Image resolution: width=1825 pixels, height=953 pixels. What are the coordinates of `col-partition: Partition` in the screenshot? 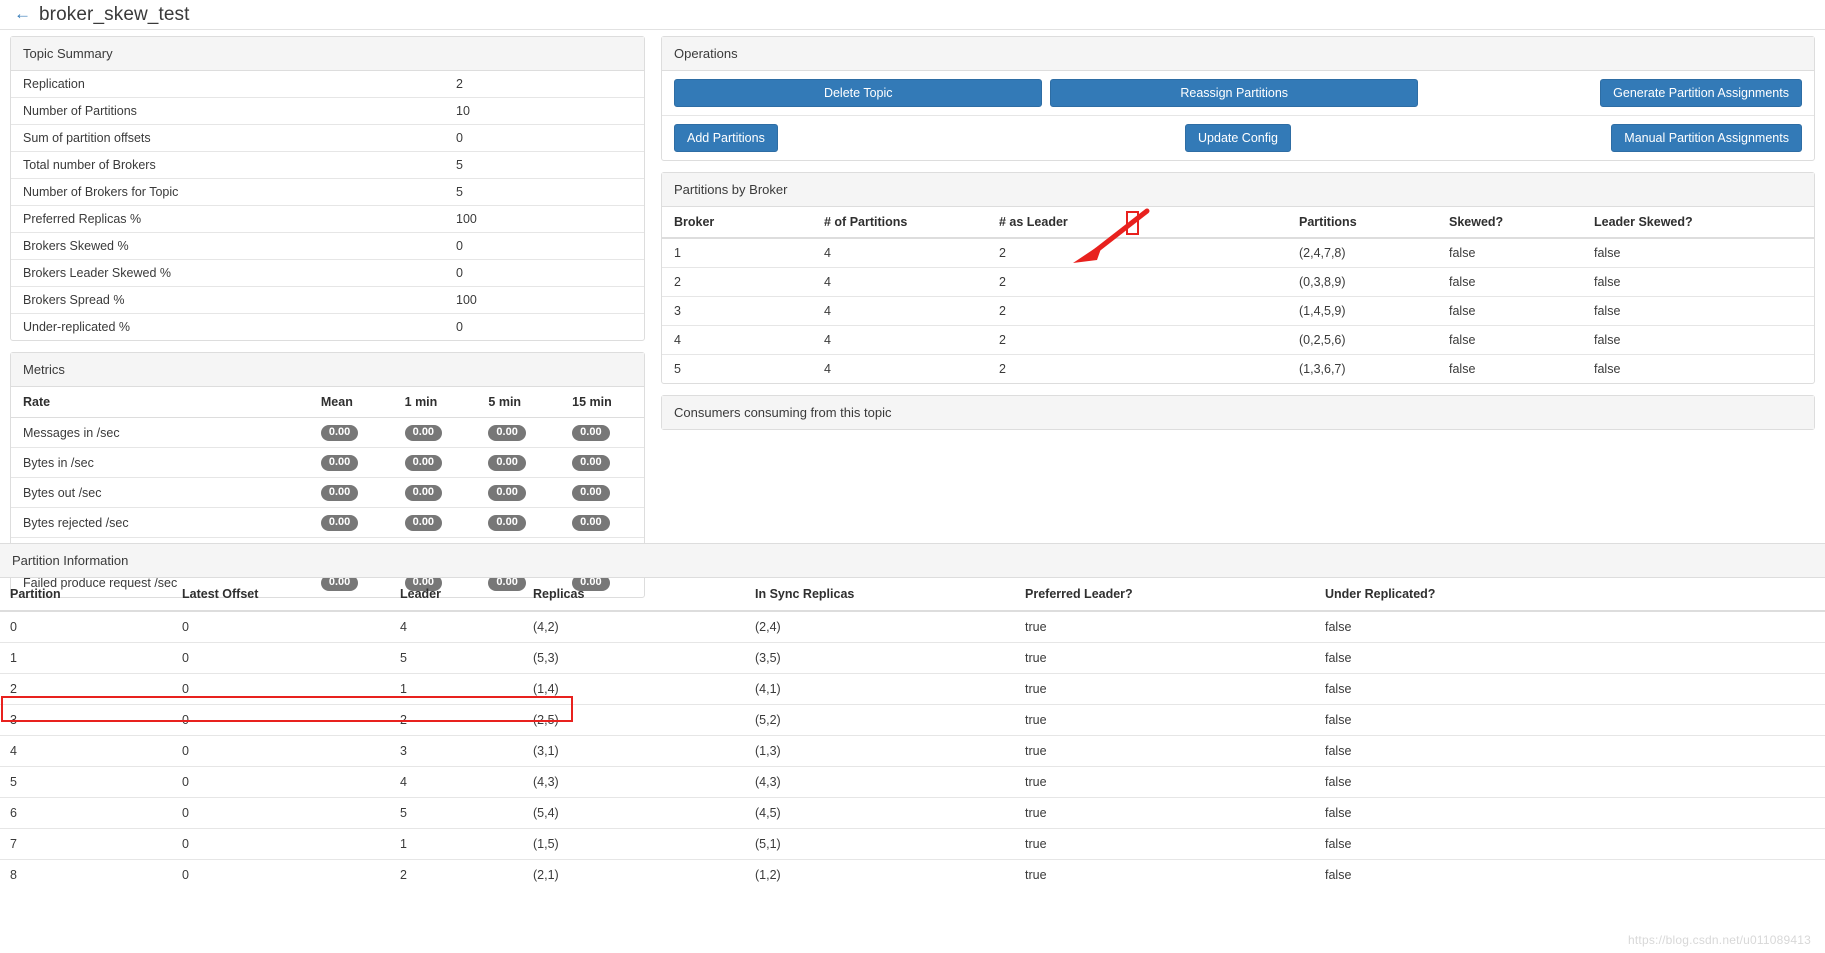 It's located at (86, 595).